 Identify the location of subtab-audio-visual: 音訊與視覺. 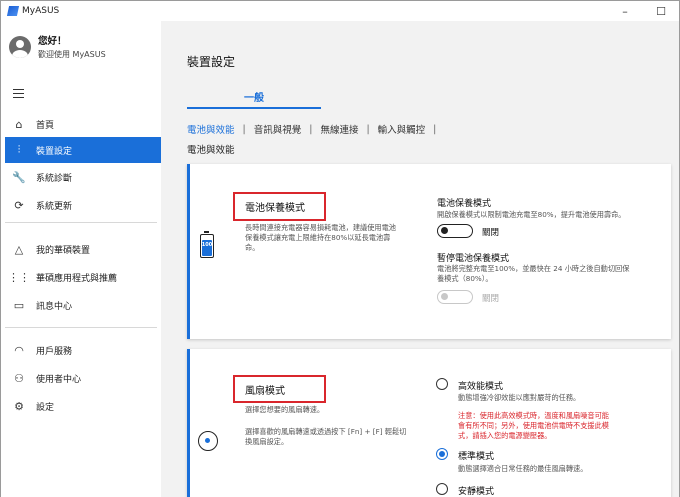
(278, 129).